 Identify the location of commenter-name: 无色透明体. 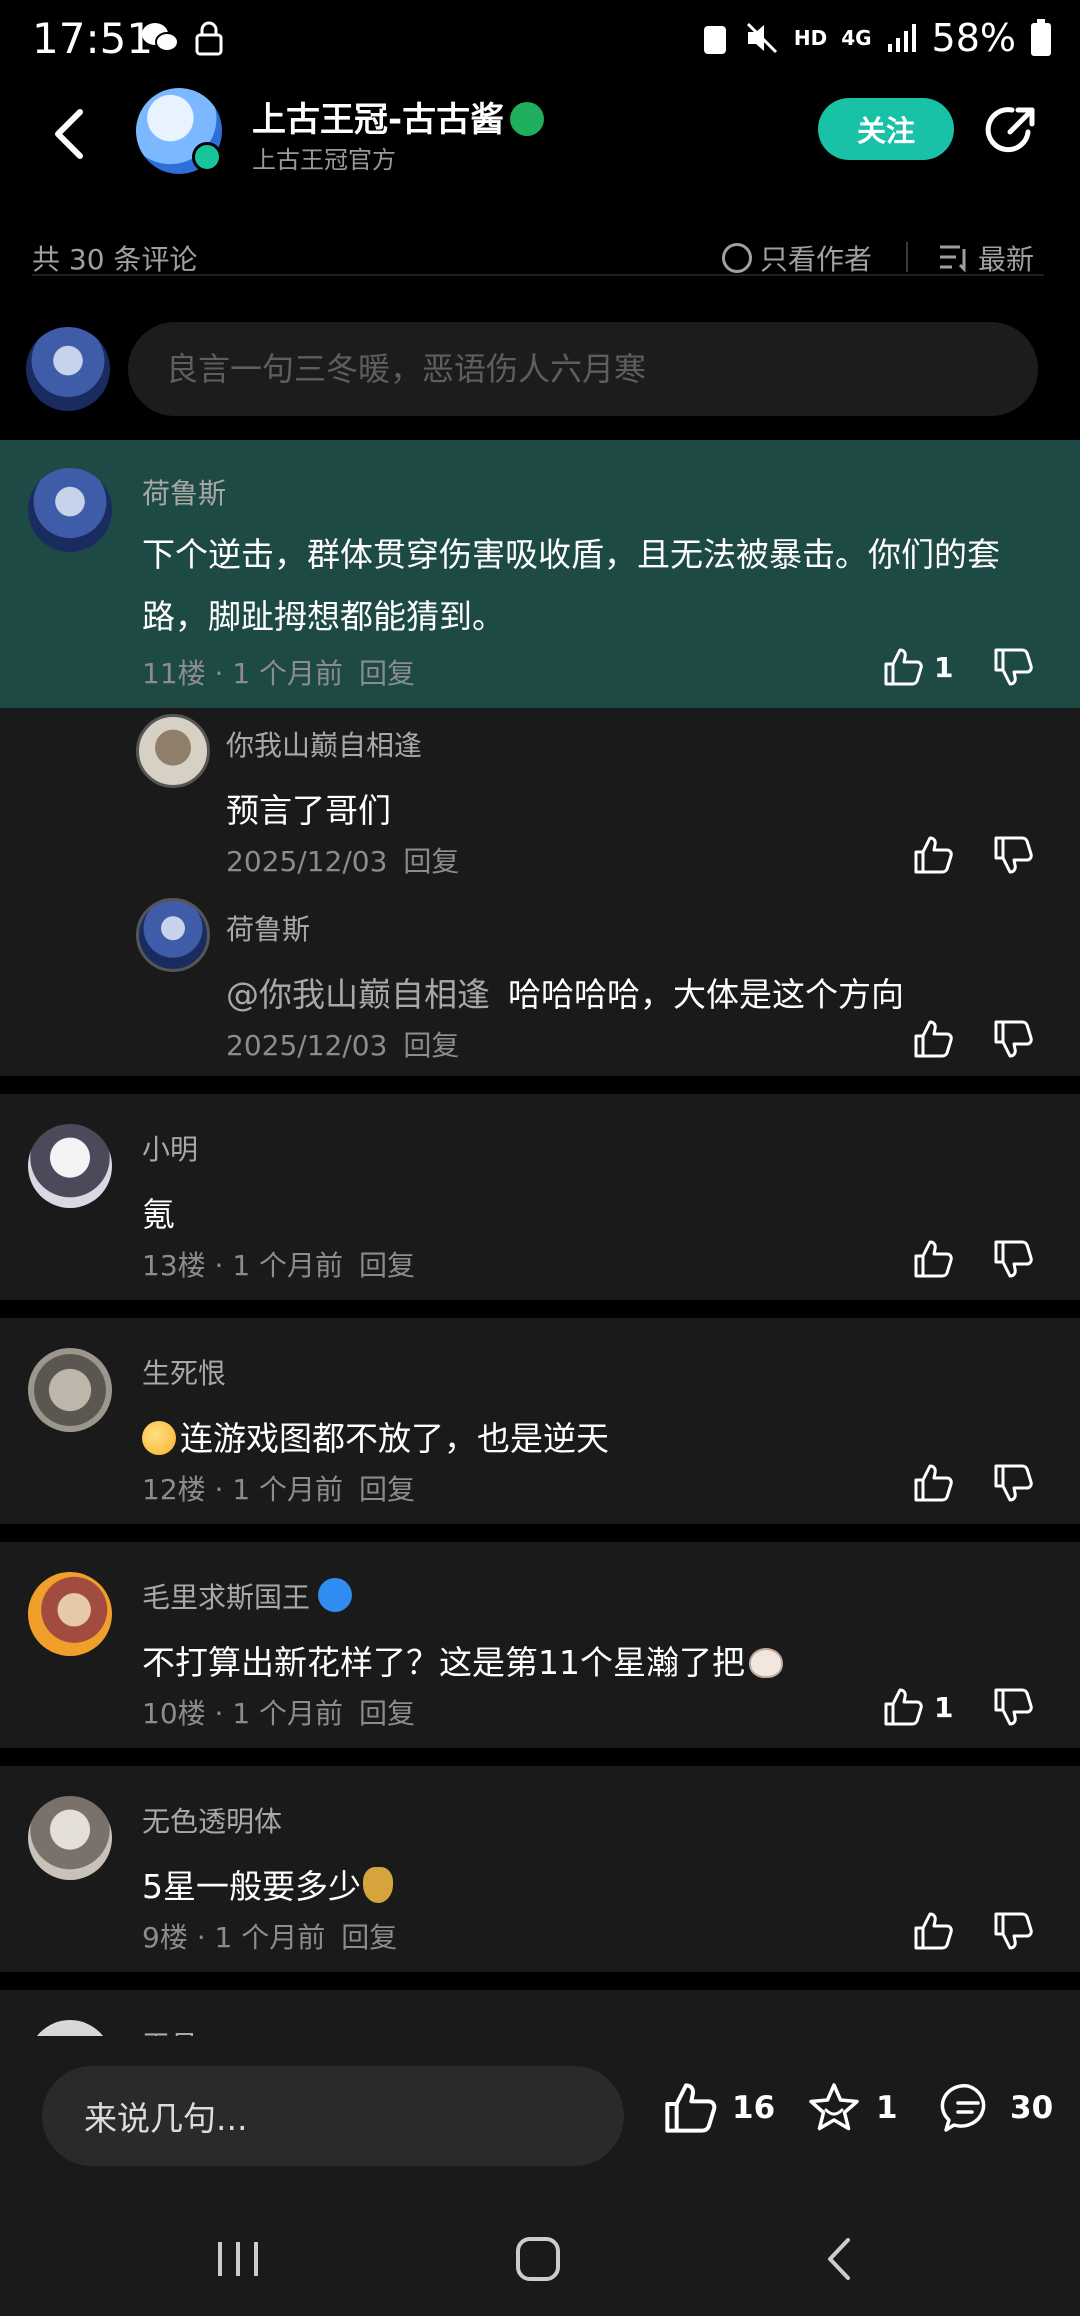
(212, 1820).